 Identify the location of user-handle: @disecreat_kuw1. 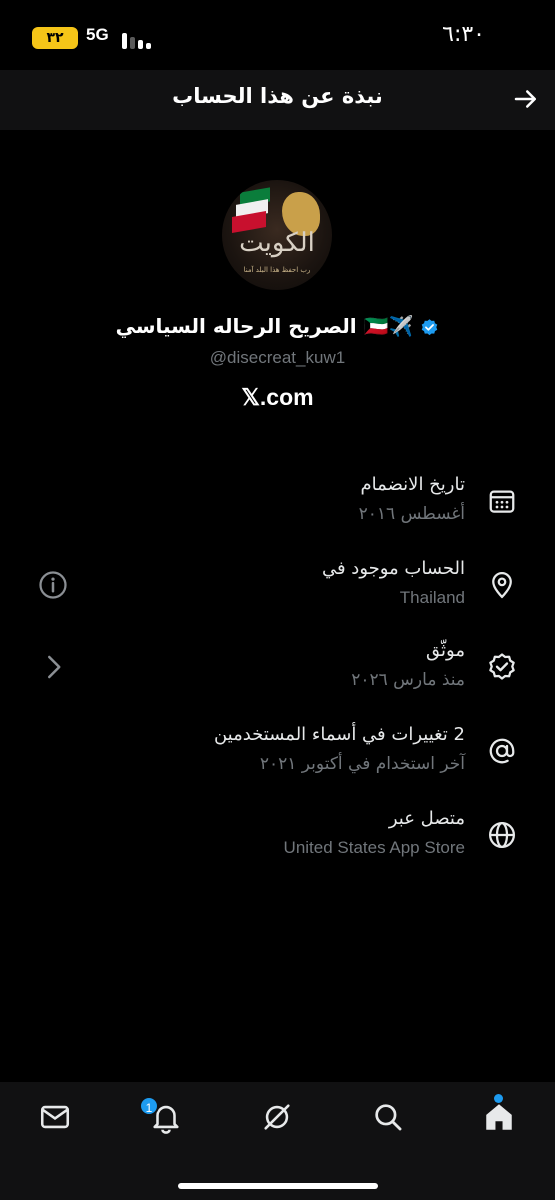
(277, 357).